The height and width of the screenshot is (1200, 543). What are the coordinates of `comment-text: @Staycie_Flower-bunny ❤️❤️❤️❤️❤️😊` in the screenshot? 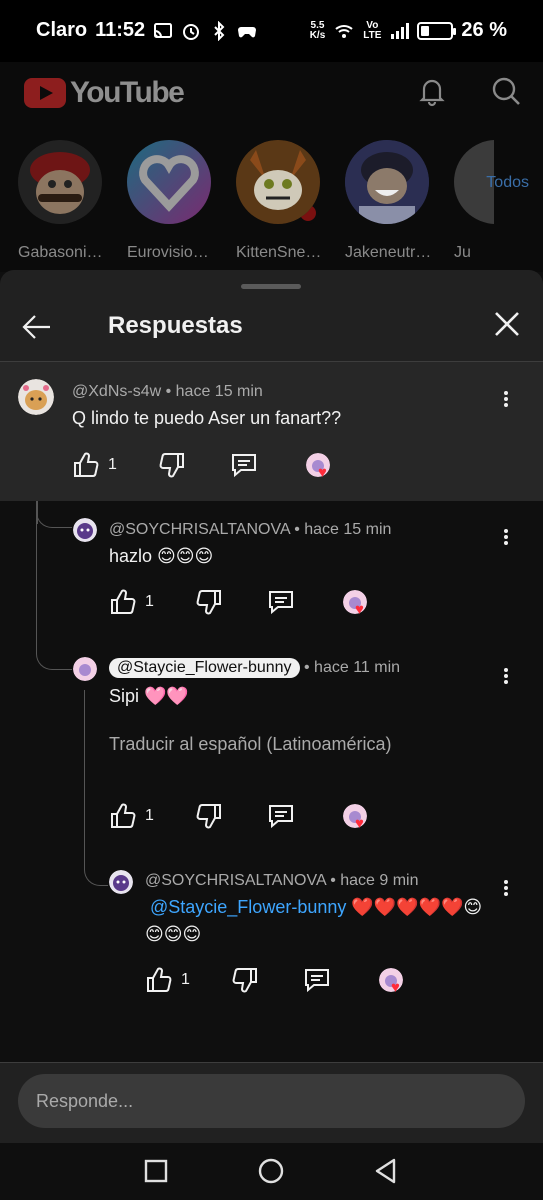 It's located at (316, 907).